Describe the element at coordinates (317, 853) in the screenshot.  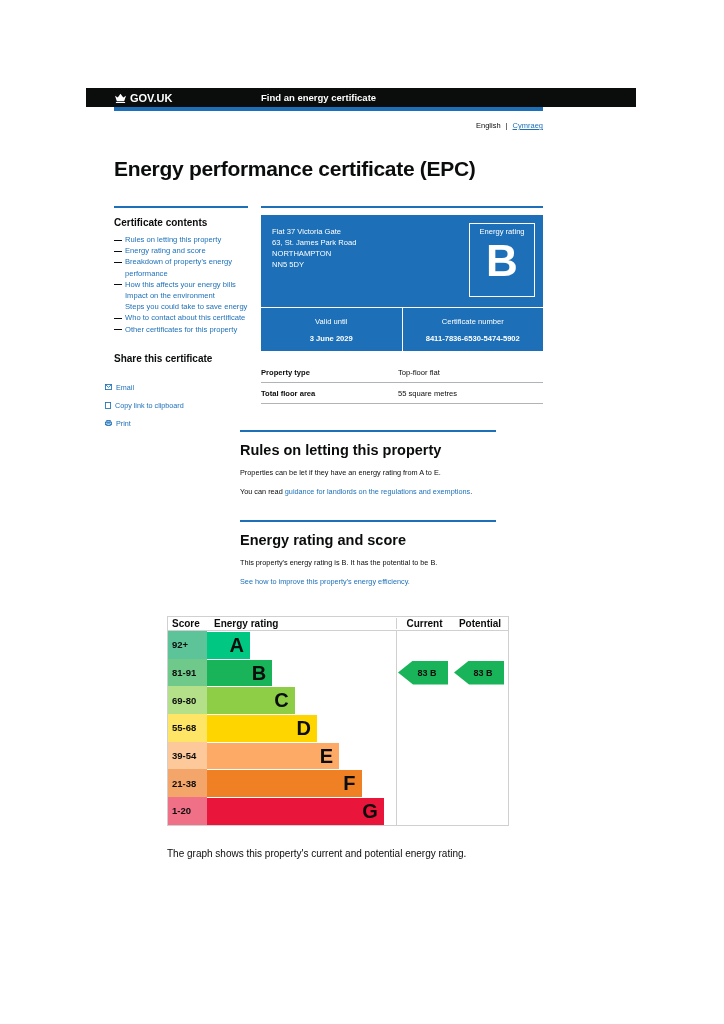
I see `chart-caption: The graph shows this property's current and potential energy rating.` at that location.